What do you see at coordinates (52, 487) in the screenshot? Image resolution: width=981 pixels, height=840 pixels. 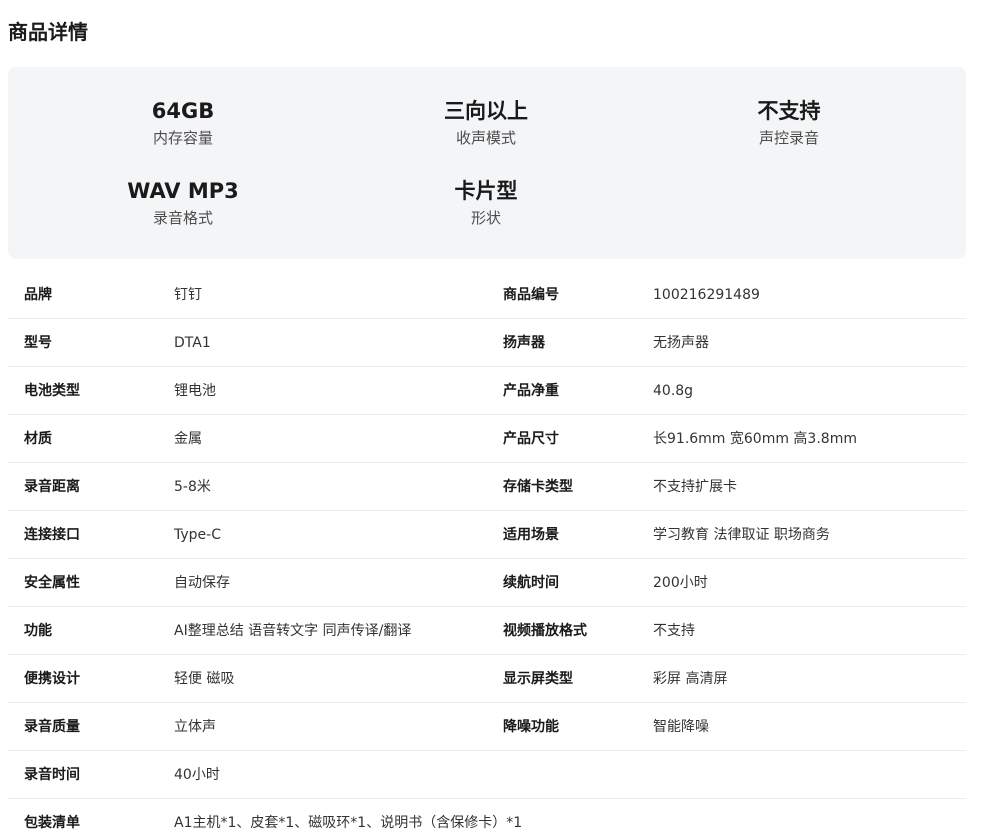 I see `spec-key: 录音距离` at bounding box center [52, 487].